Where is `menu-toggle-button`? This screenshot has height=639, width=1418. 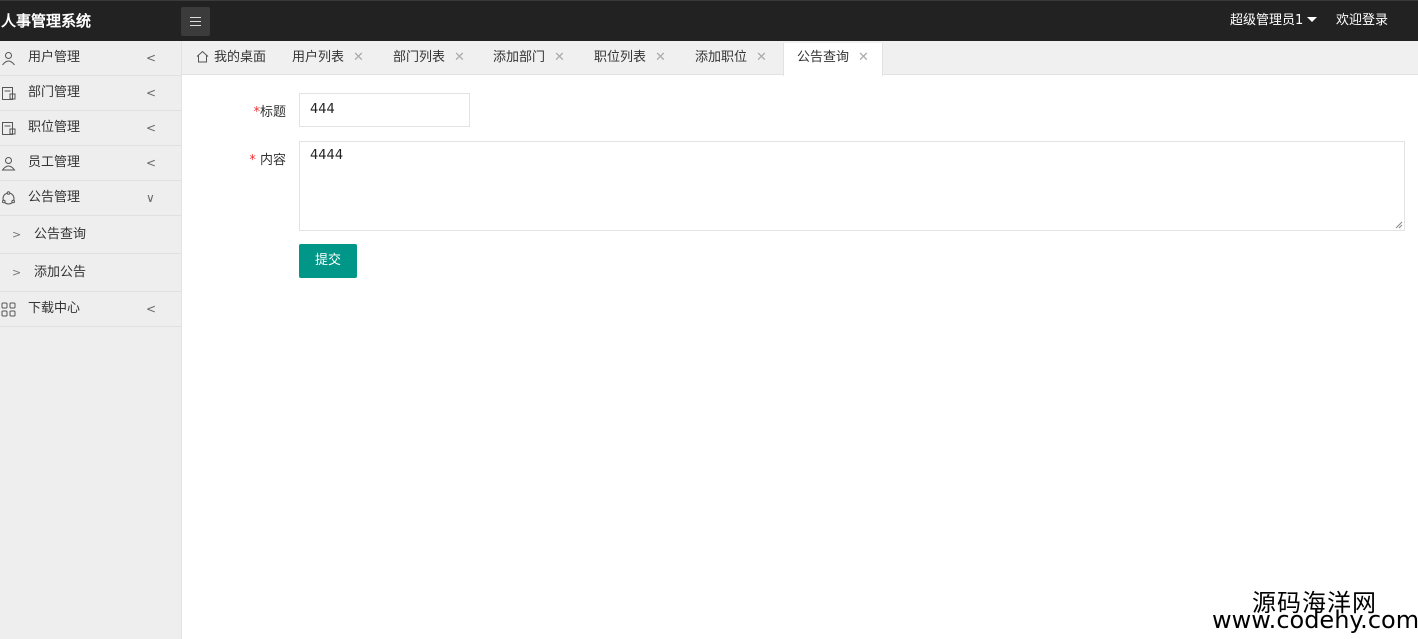 menu-toggle-button is located at coordinates (195, 21).